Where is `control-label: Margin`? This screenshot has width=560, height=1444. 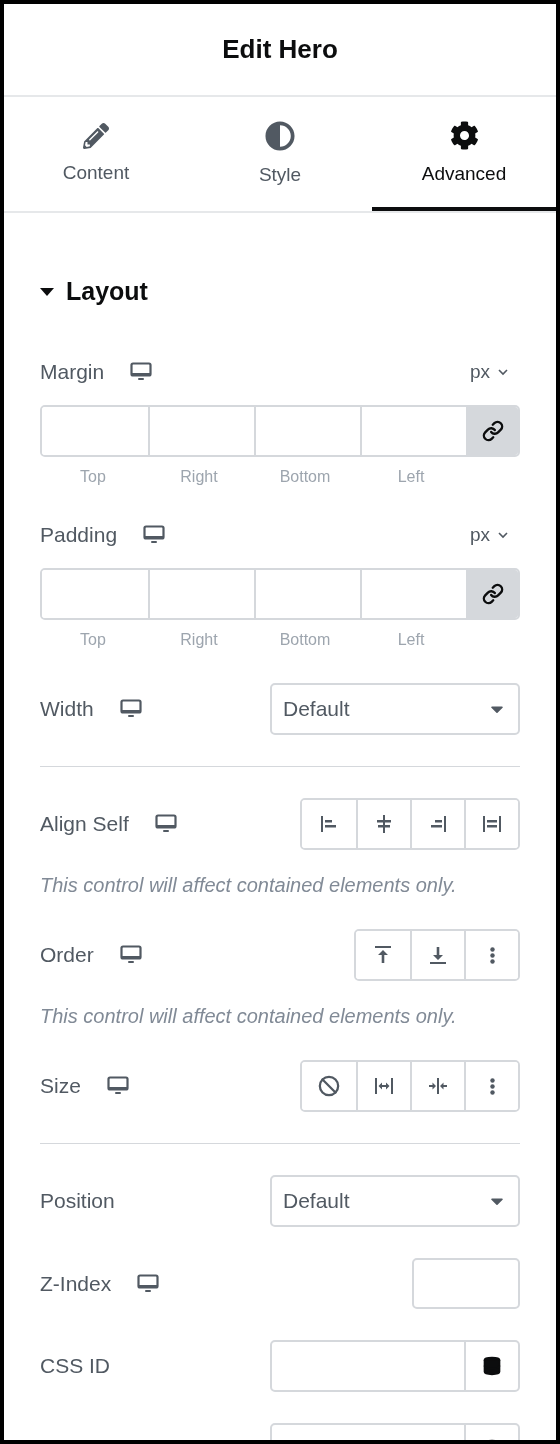 control-label: Margin is located at coordinates (72, 372).